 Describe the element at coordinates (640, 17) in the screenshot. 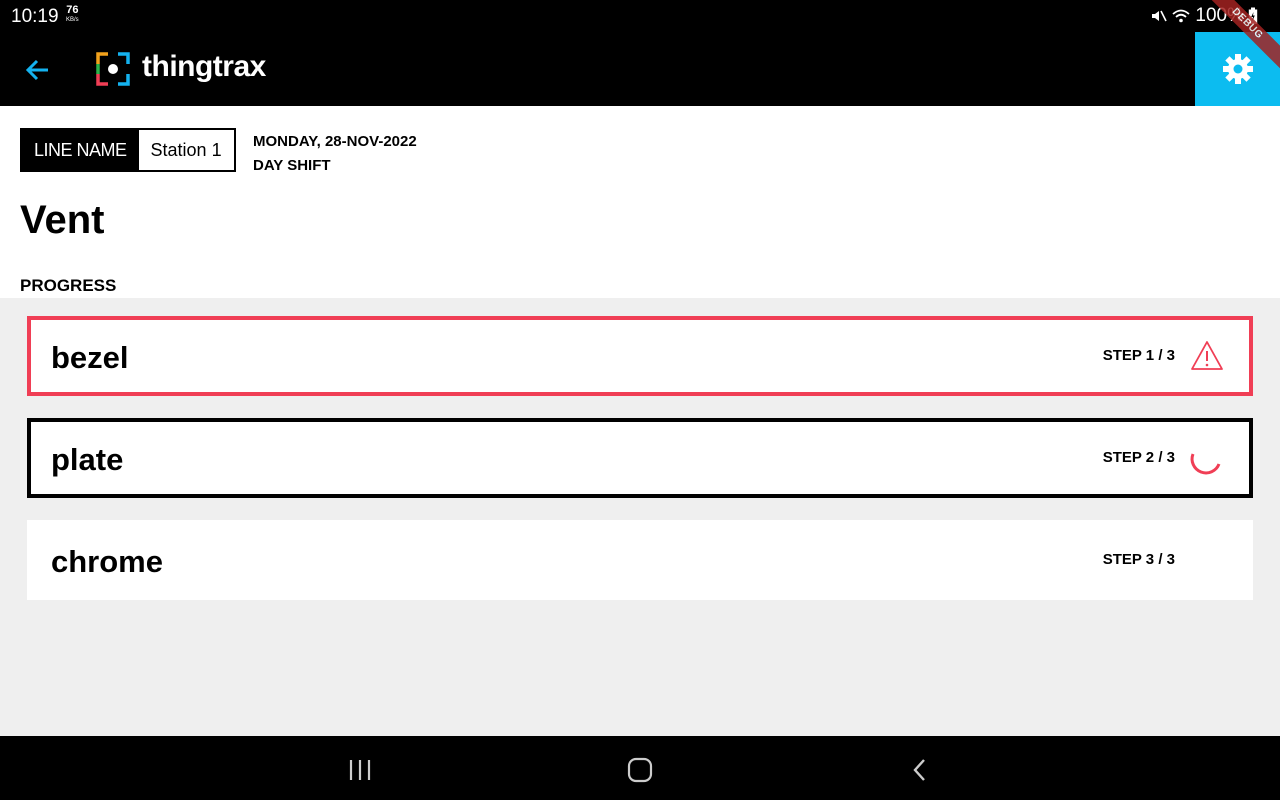

I see `status-bar: 10:19 76 KB/s 100%` at that location.